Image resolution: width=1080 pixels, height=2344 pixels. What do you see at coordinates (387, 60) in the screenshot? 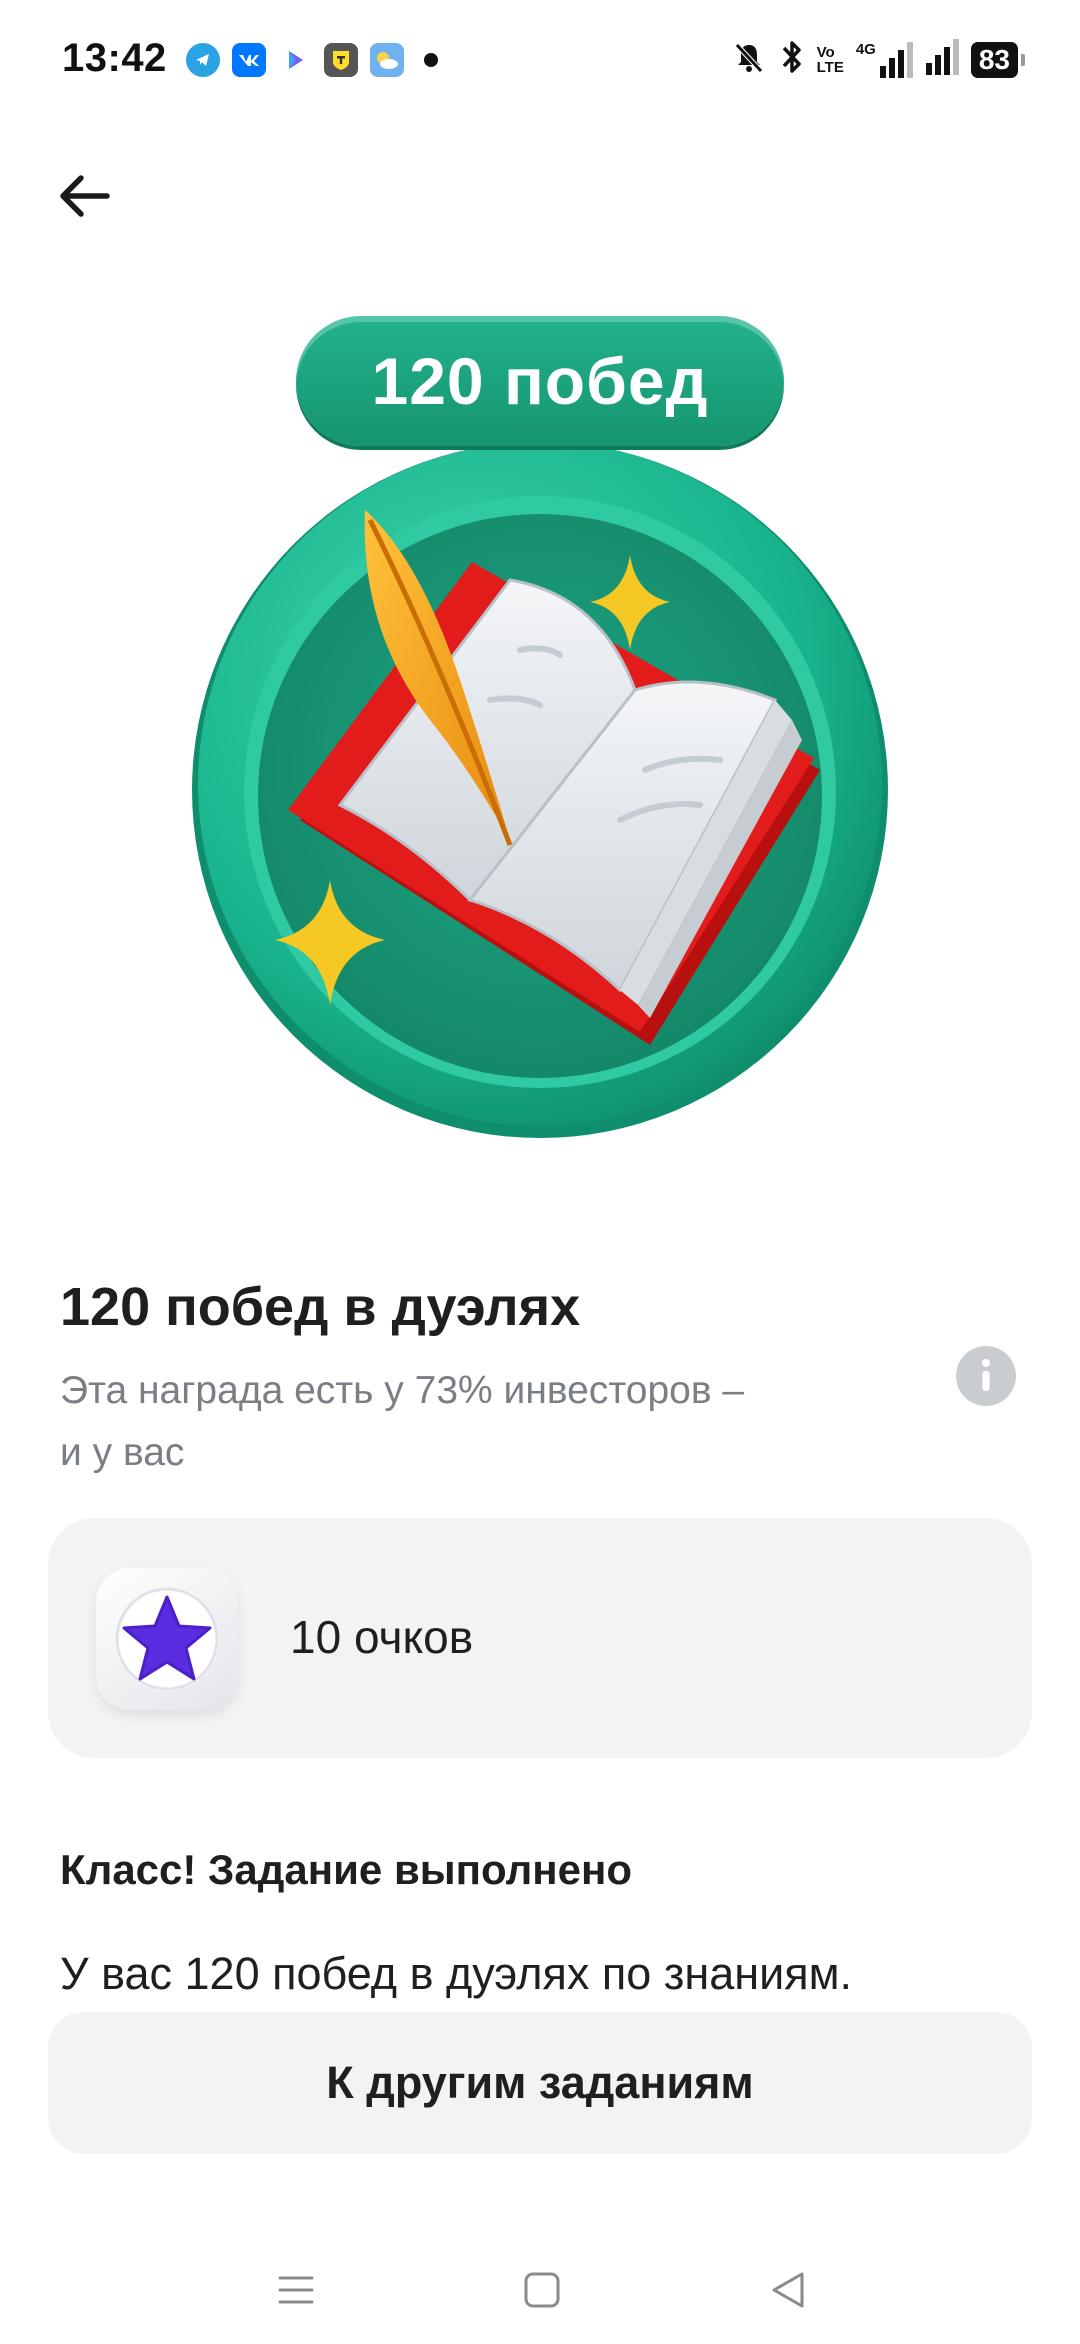
I see `weather-icon` at bounding box center [387, 60].